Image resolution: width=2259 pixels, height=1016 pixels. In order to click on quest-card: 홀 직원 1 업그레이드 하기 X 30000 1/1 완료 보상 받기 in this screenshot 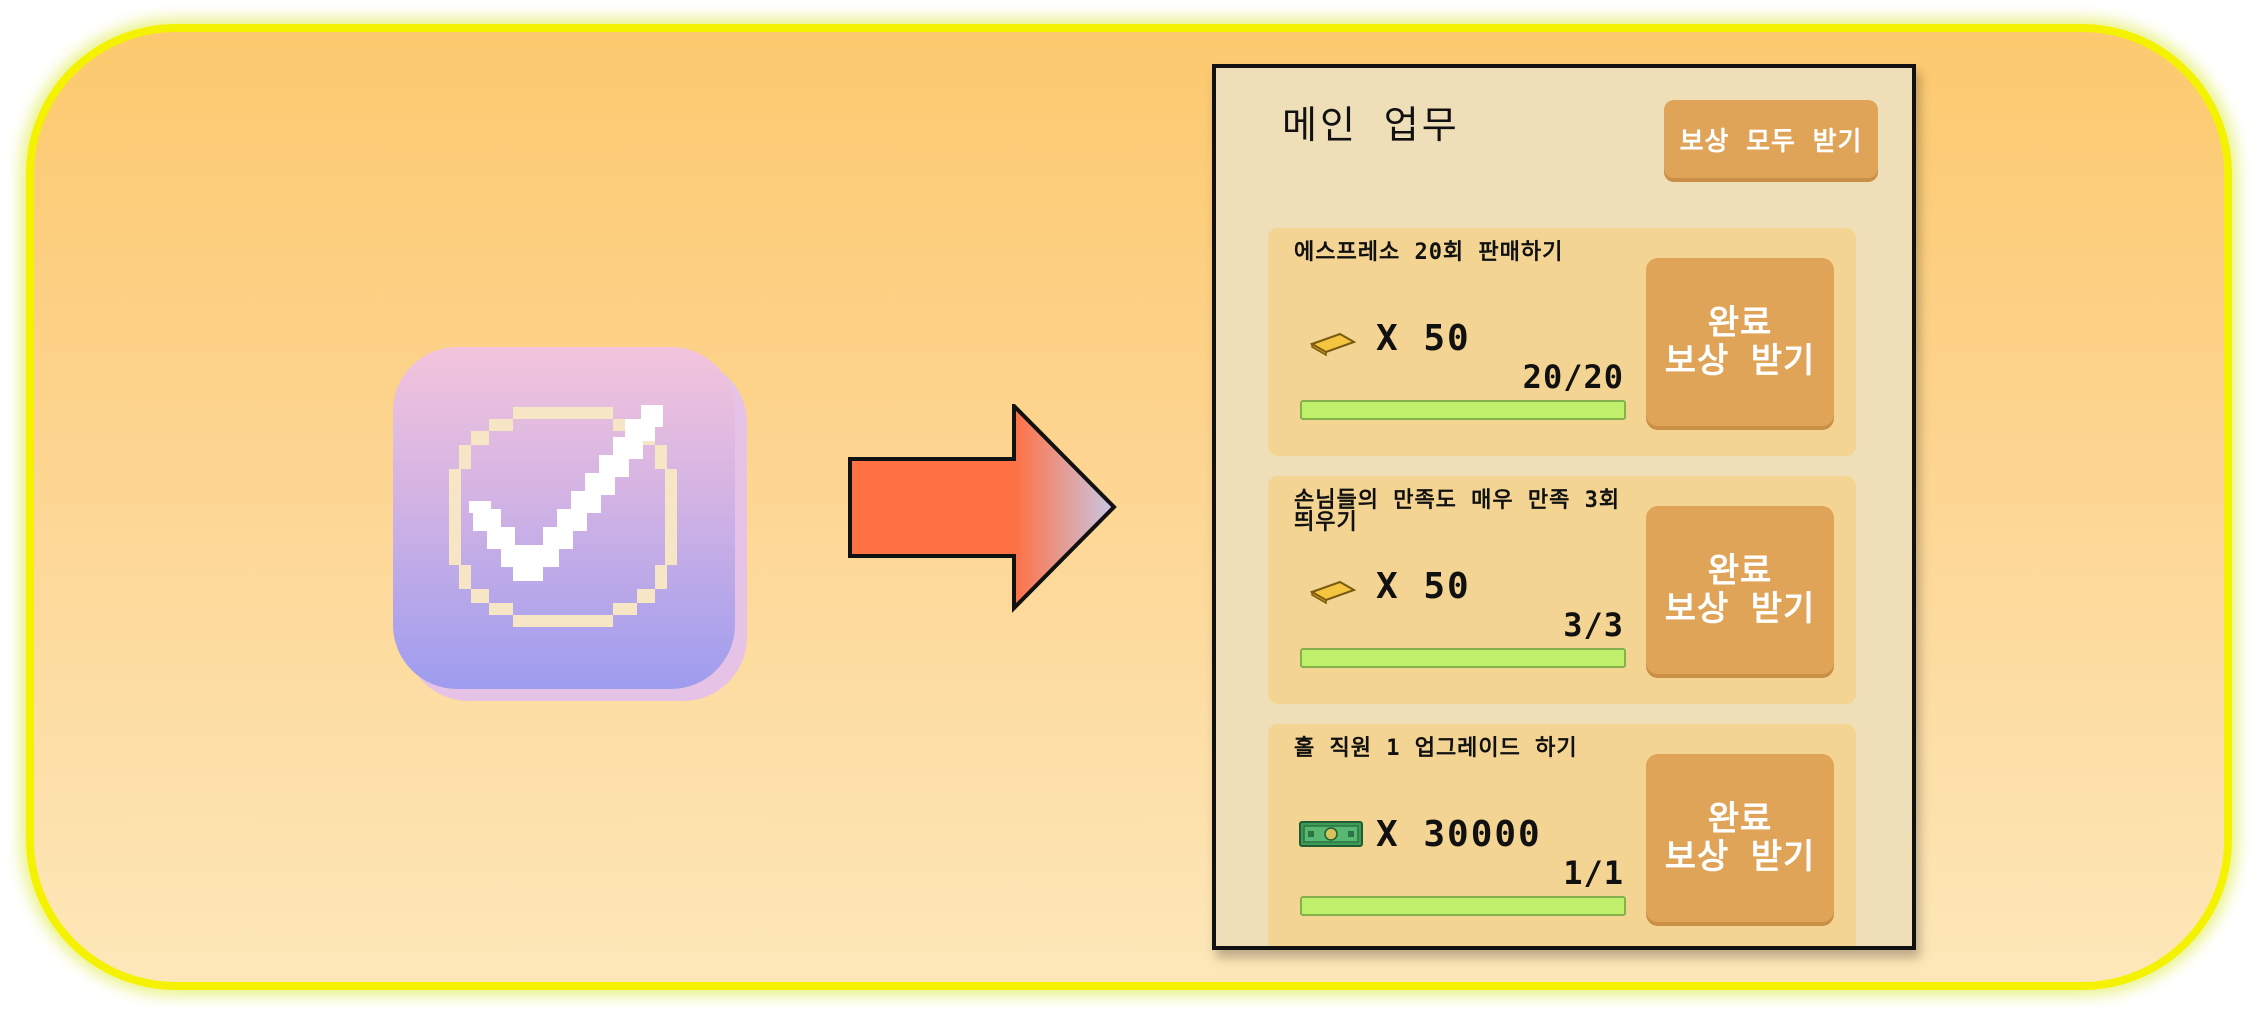, I will do `click(1562, 835)`.